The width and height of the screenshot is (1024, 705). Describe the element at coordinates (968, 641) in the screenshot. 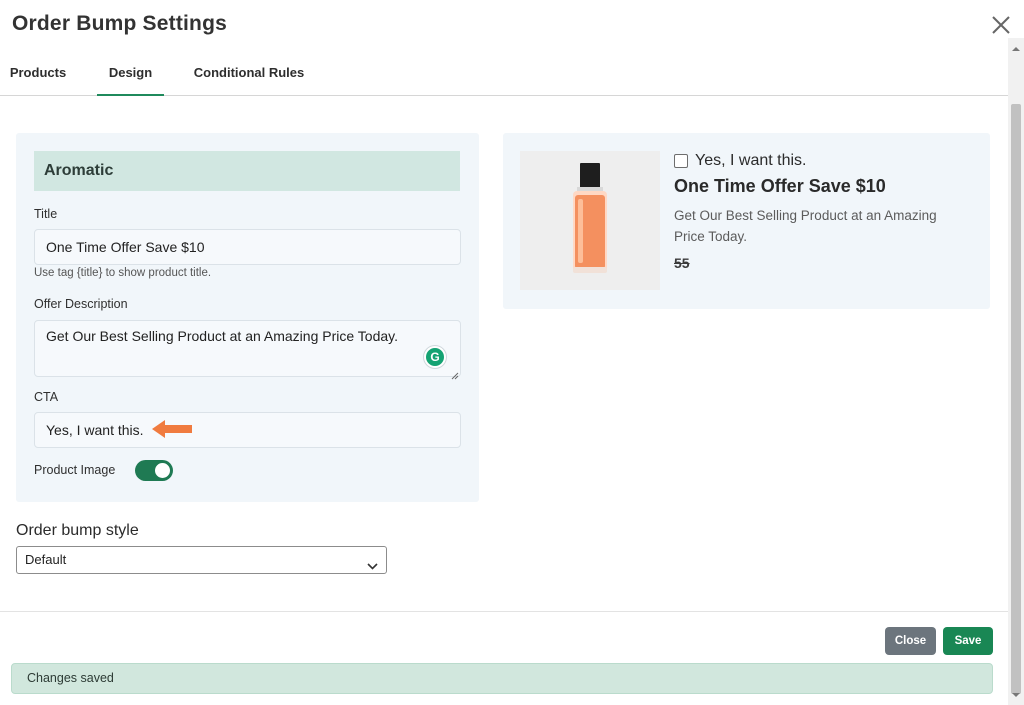

I see `save-button: Save` at that location.